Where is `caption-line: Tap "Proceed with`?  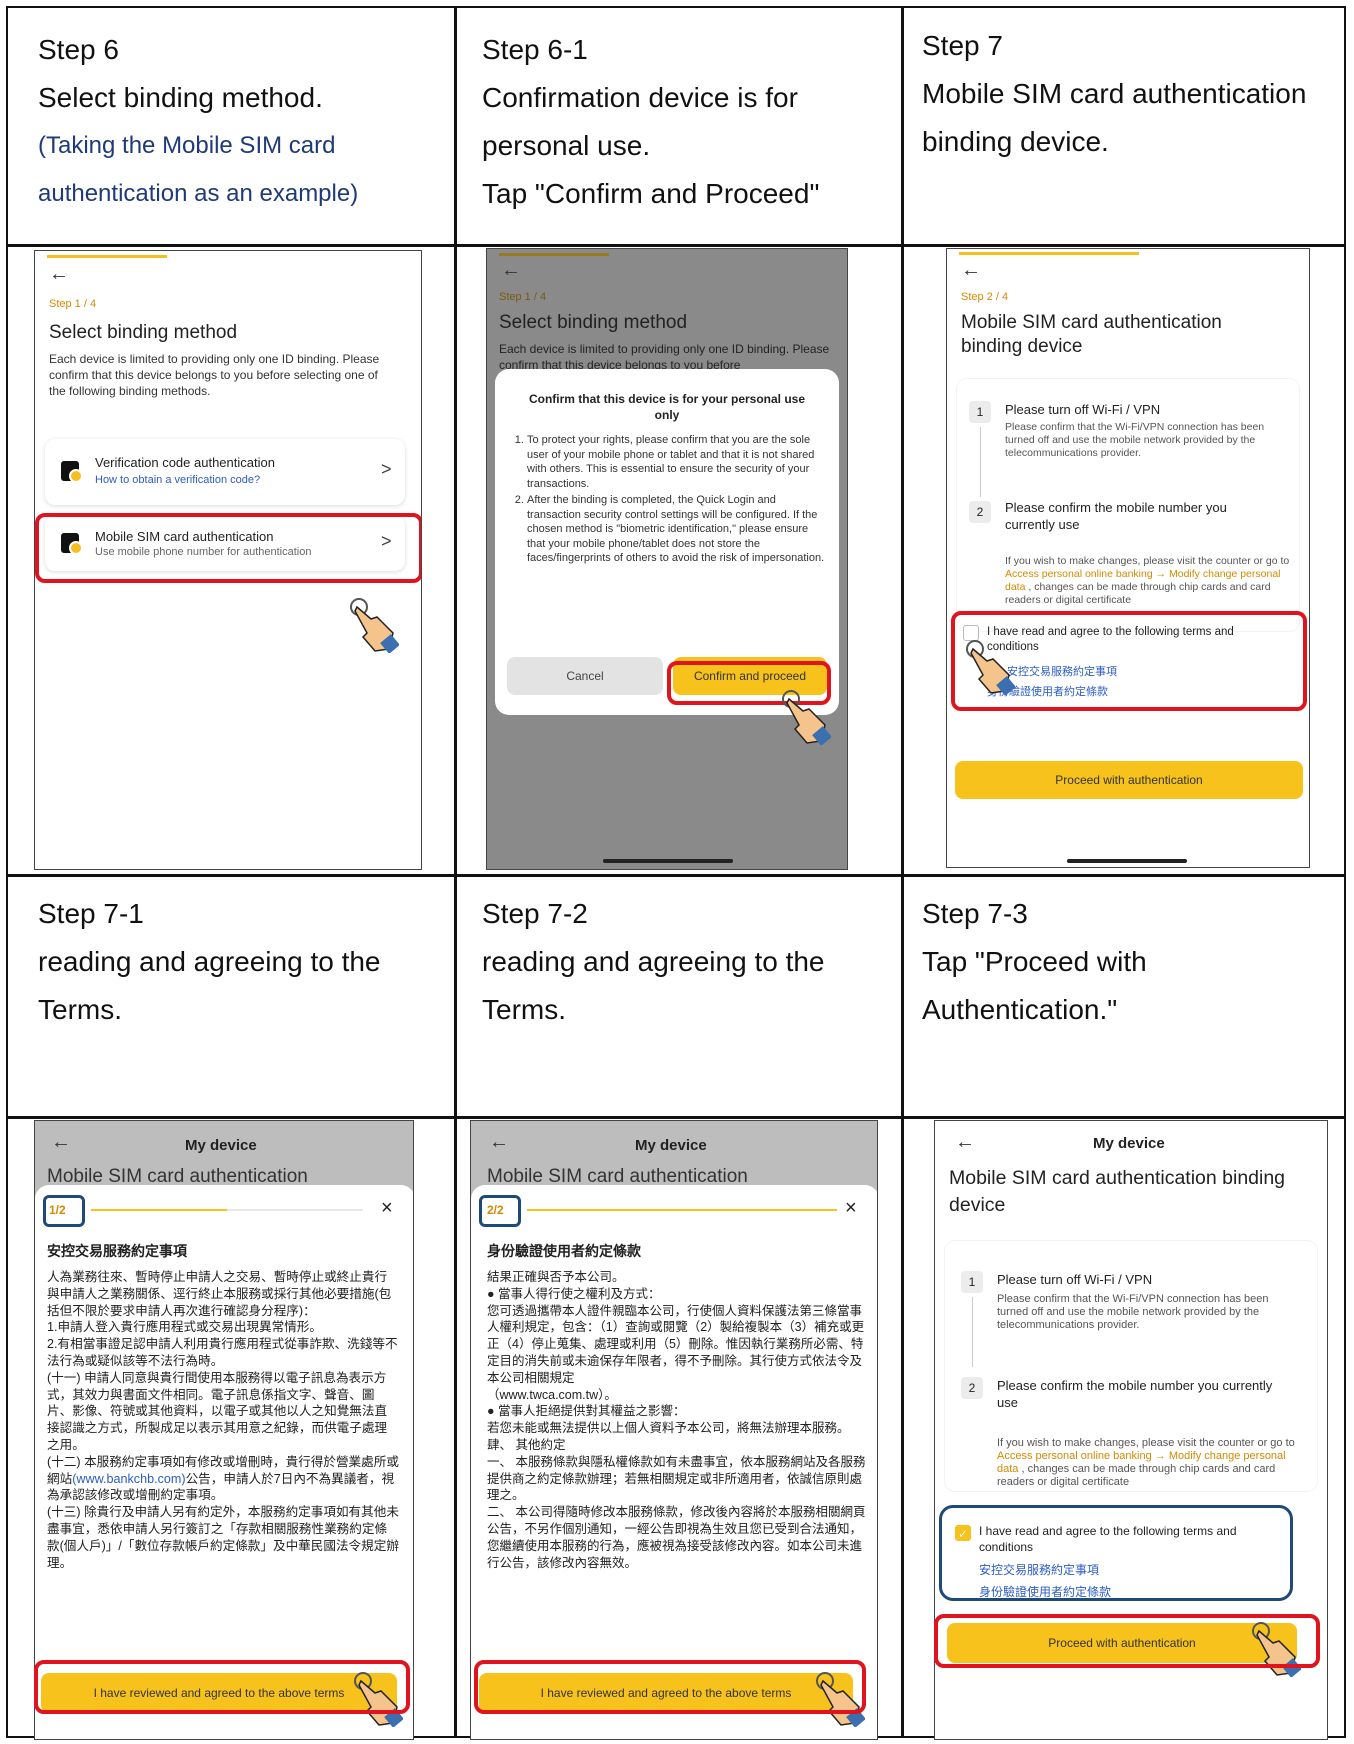 caption-line: Tap "Proceed with is located at coordinates (1034, 961).